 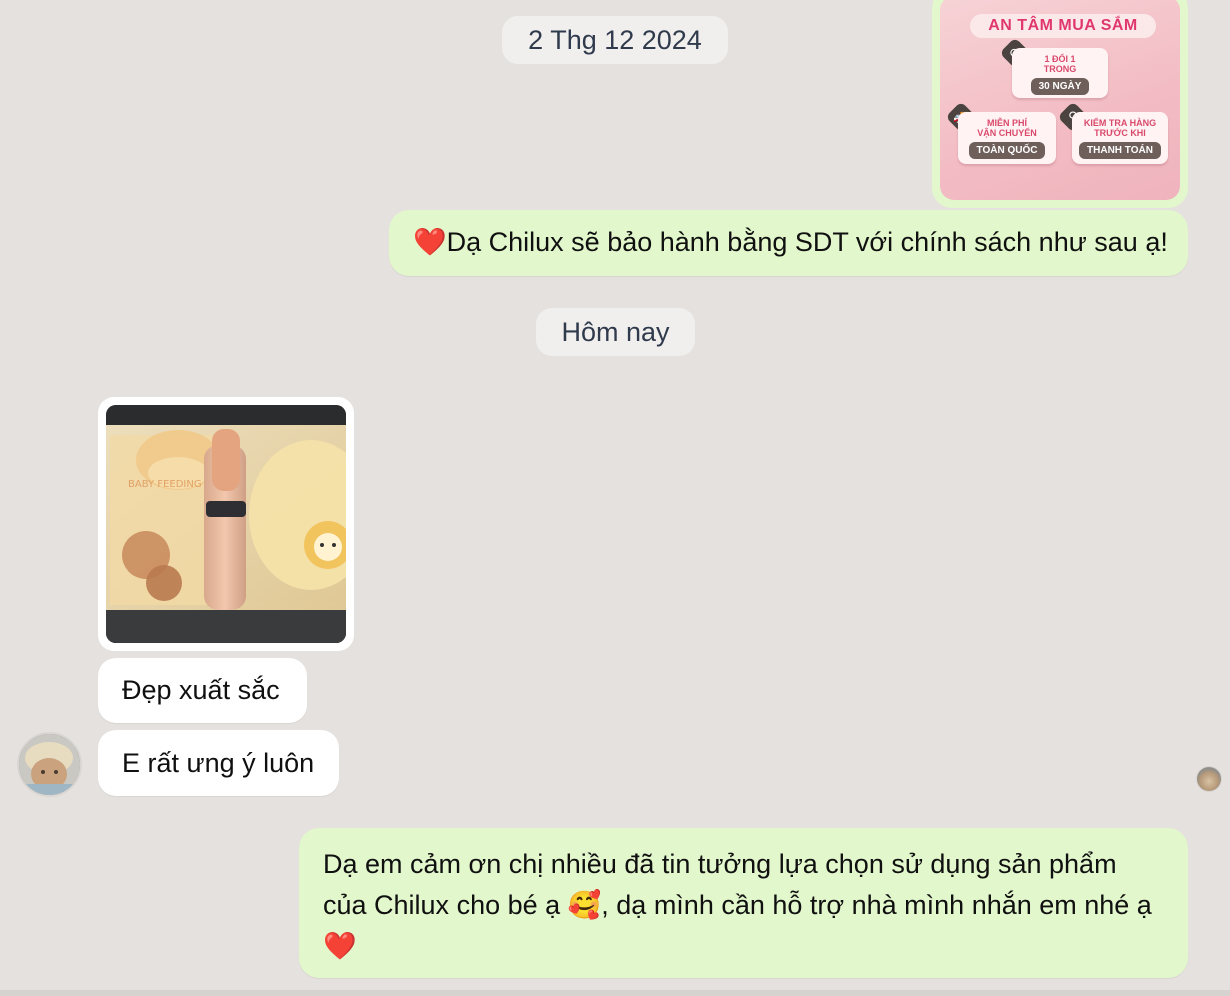 I want to click on promo-exchange-box: 1 ĐỔI 1 TRONG 30 NGÀY, so click(x=1060, y=73).